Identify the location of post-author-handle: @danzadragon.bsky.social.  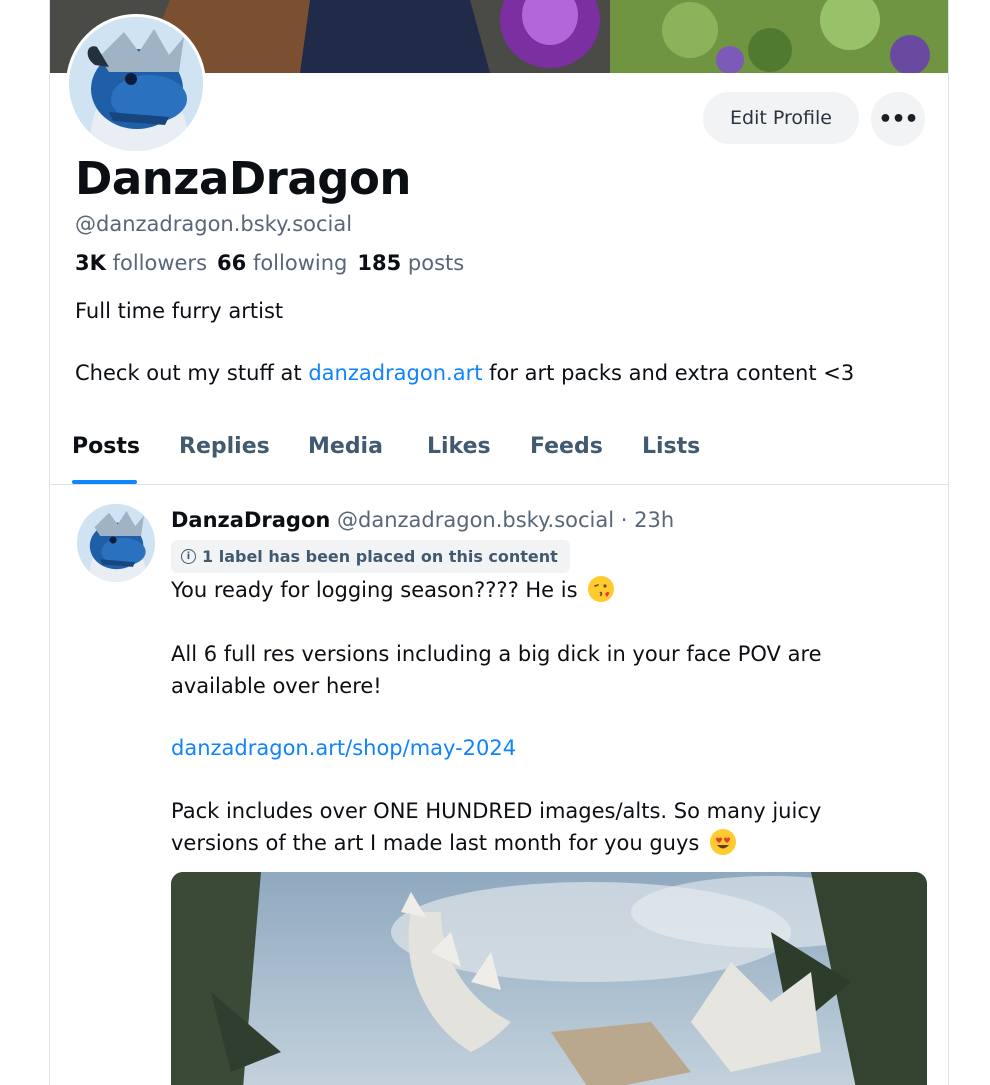
(475, 520).